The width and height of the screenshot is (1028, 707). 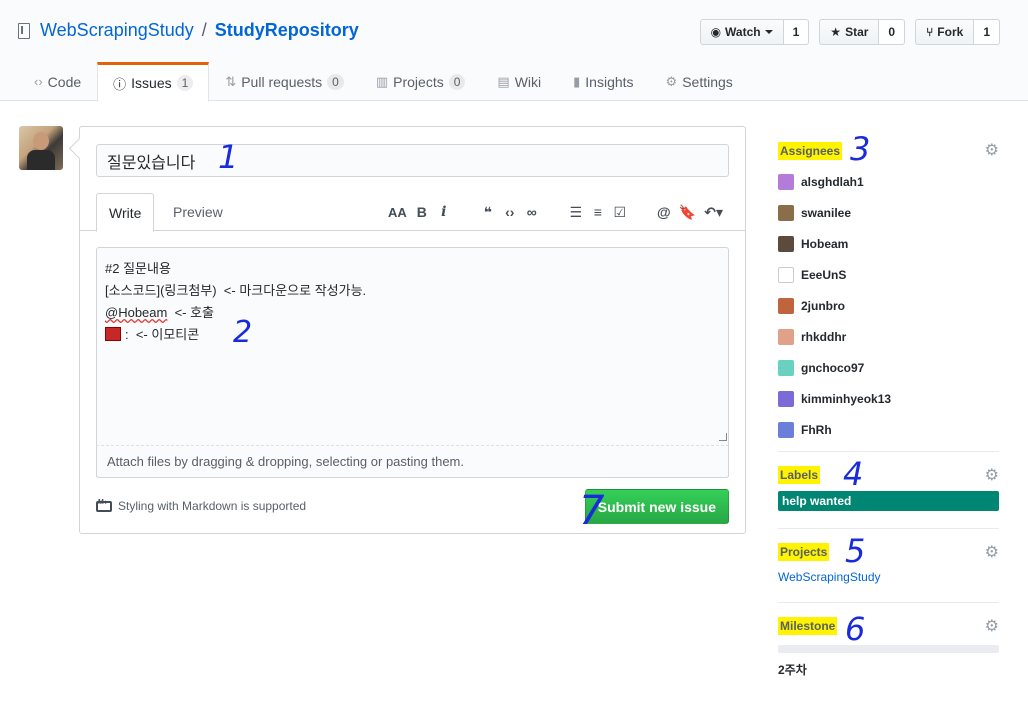 What do you see at coordinates (120, 84) in the screenshot?
I see `issue-opened-icon: ⓘ` at bounding box center [120, 84].